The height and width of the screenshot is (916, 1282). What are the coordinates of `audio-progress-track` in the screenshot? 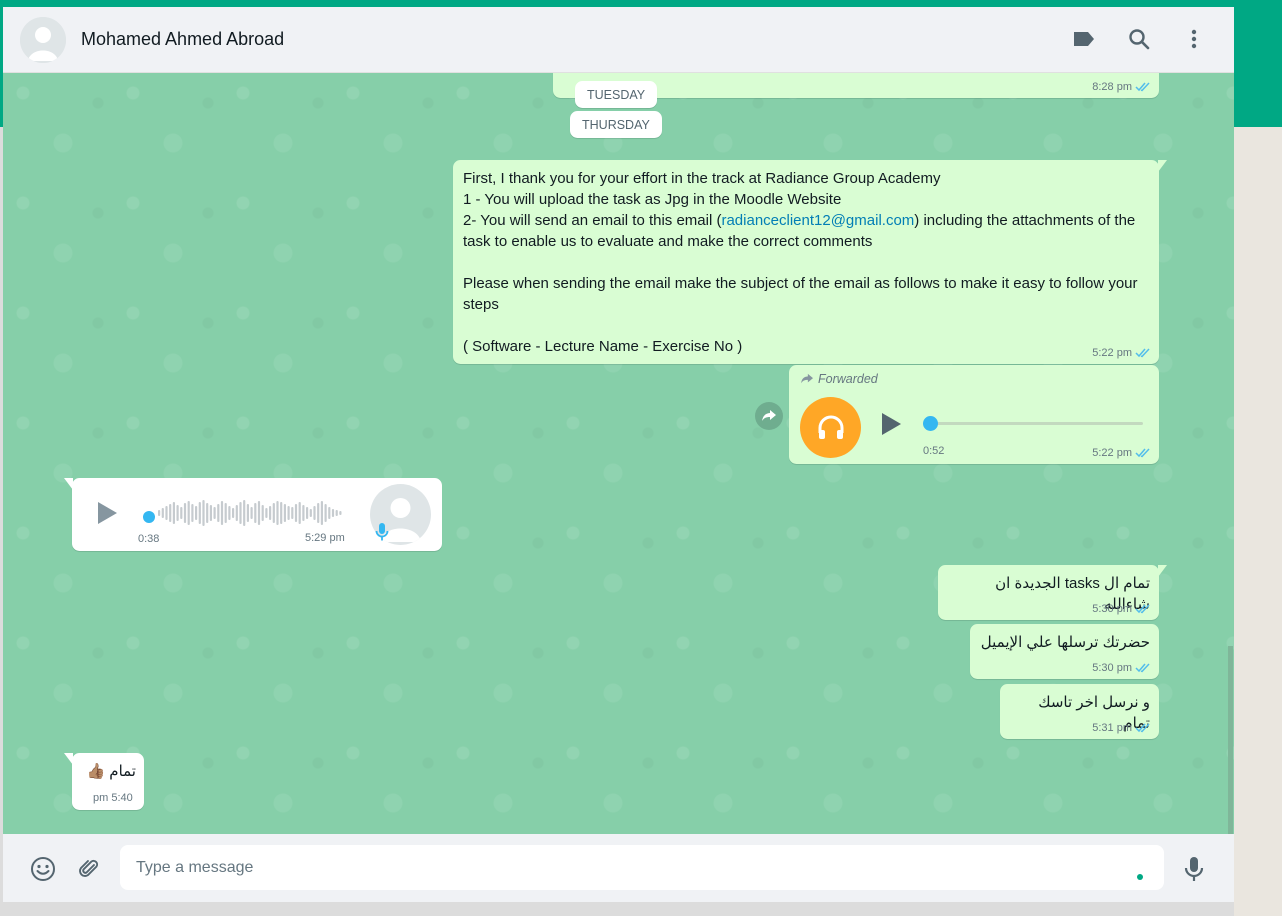 It's located at (1036, 423).